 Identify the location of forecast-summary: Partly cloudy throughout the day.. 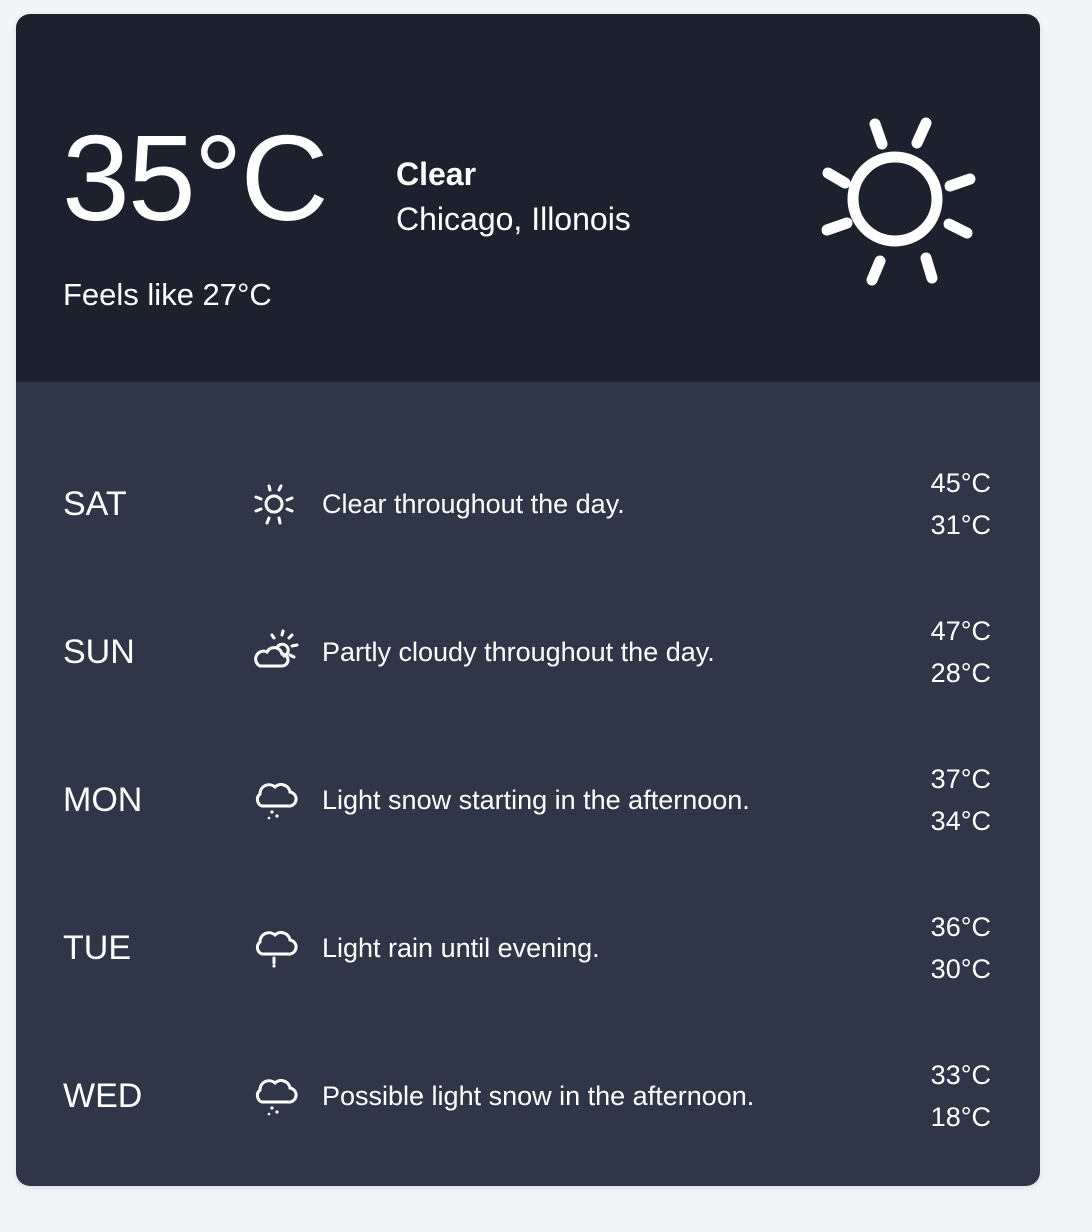
(518, 652).